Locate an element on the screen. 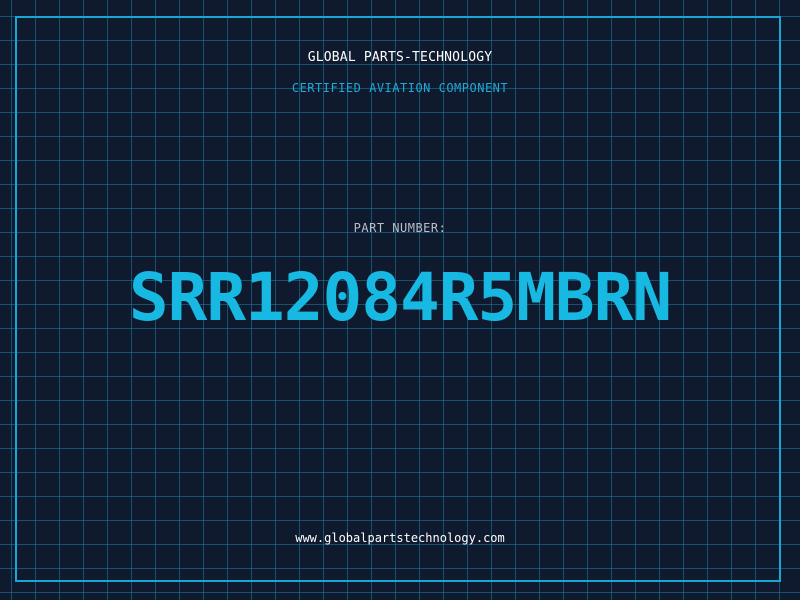 This screenshot has width=800, height=600. certification-tagline: CERTIFIED AVIATION COMPONENT is located at coordinates (400, 88).